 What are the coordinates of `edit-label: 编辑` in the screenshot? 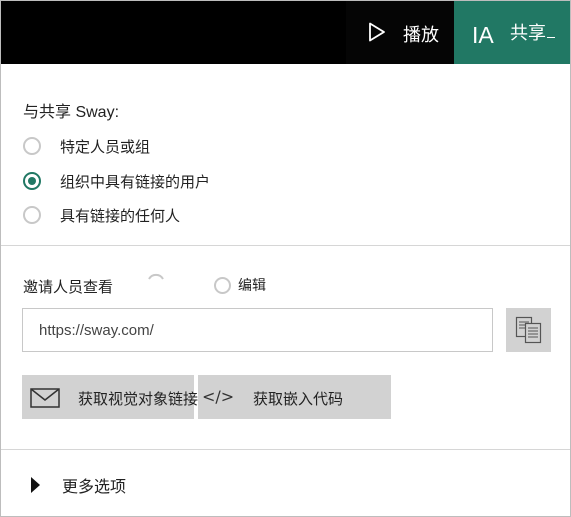 It's located at (252, 285).